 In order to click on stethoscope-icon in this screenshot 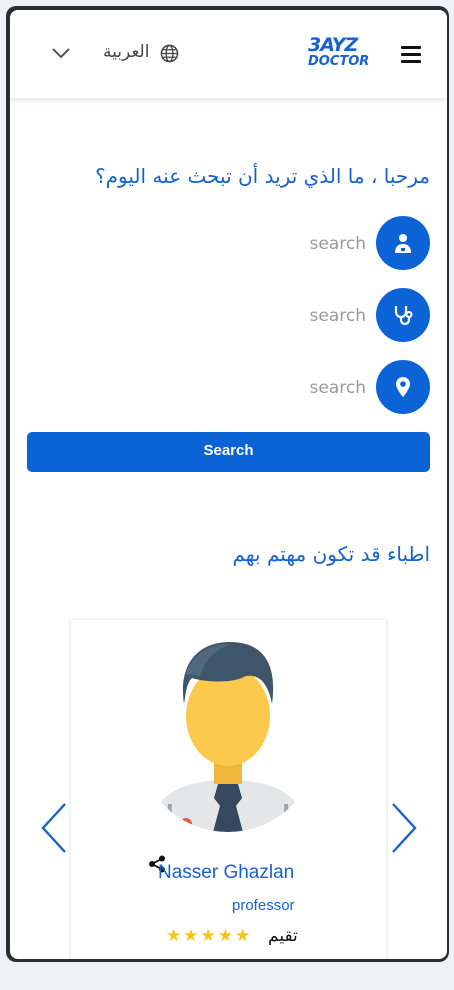, I will do `click(403, 316)`.